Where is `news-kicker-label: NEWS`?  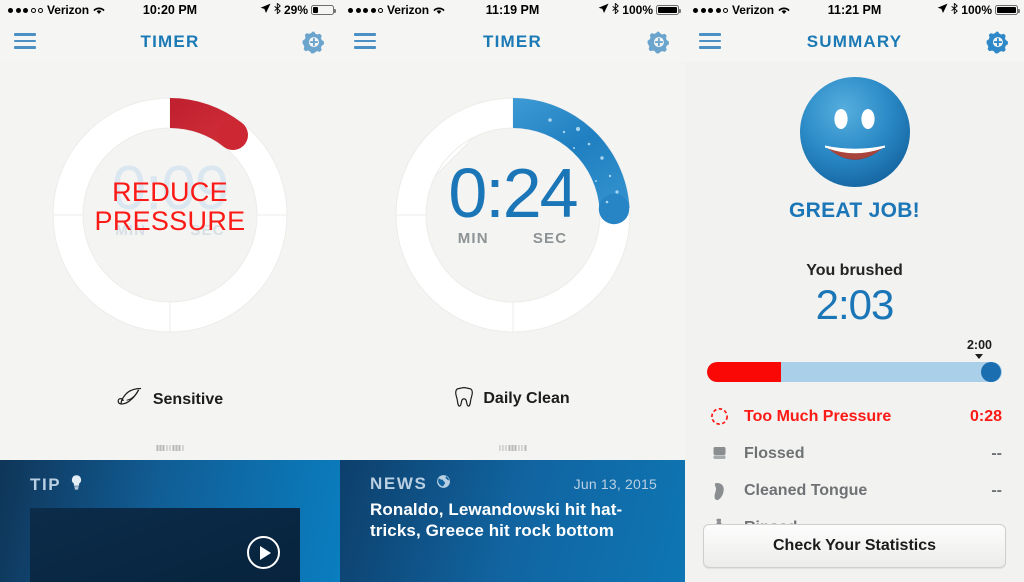 news-kicker-label: NEWS is located at coordinates (399, 483).